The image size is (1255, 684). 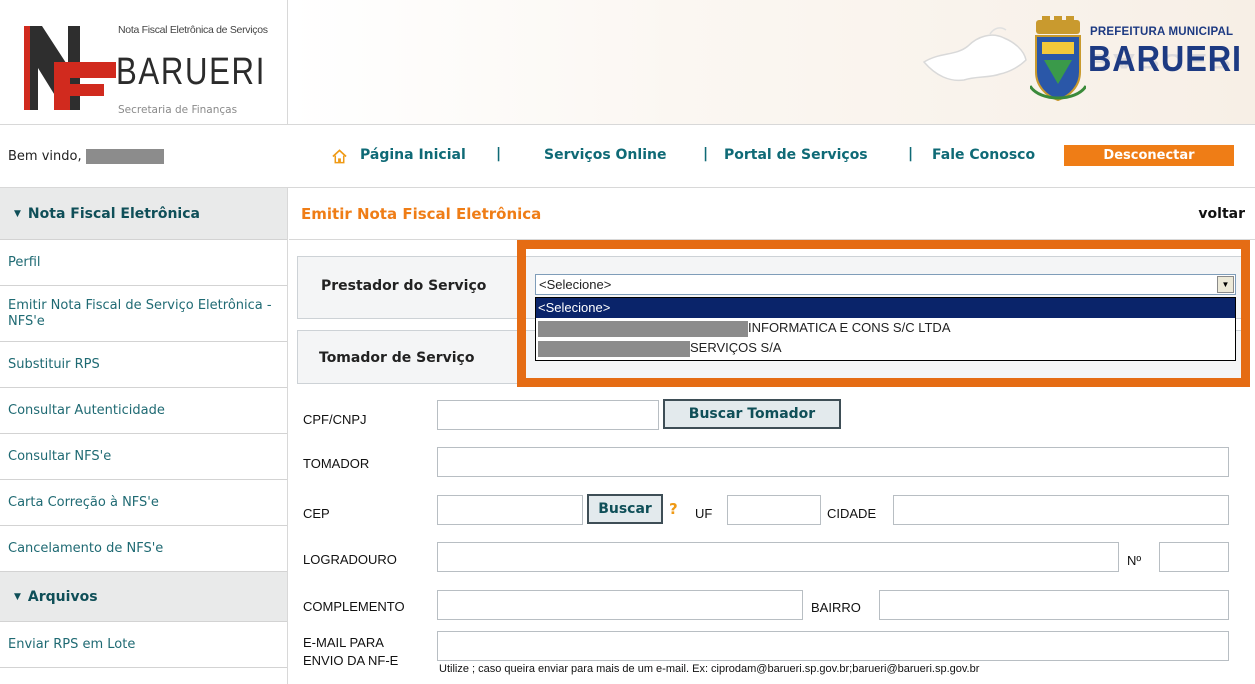 What do you see at coordinates (351, 660) in the screenshot?
I see `email-label-line2: ENVIO DA NF-E` at bounding box center [351, 660].